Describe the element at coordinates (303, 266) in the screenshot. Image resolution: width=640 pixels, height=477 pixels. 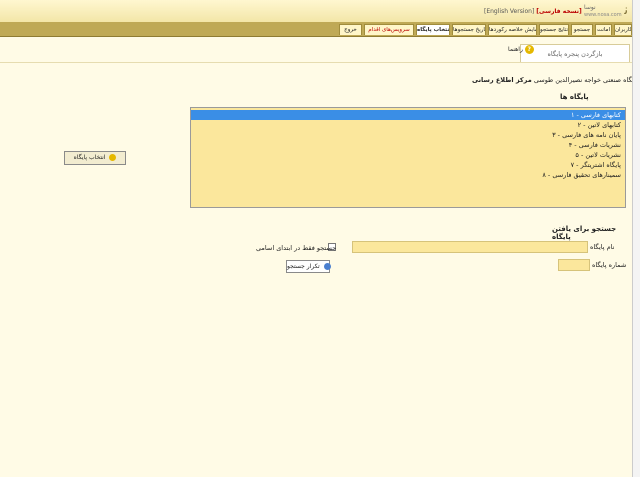
I see `repeat-search-label: تکرار جستجو` at that location.